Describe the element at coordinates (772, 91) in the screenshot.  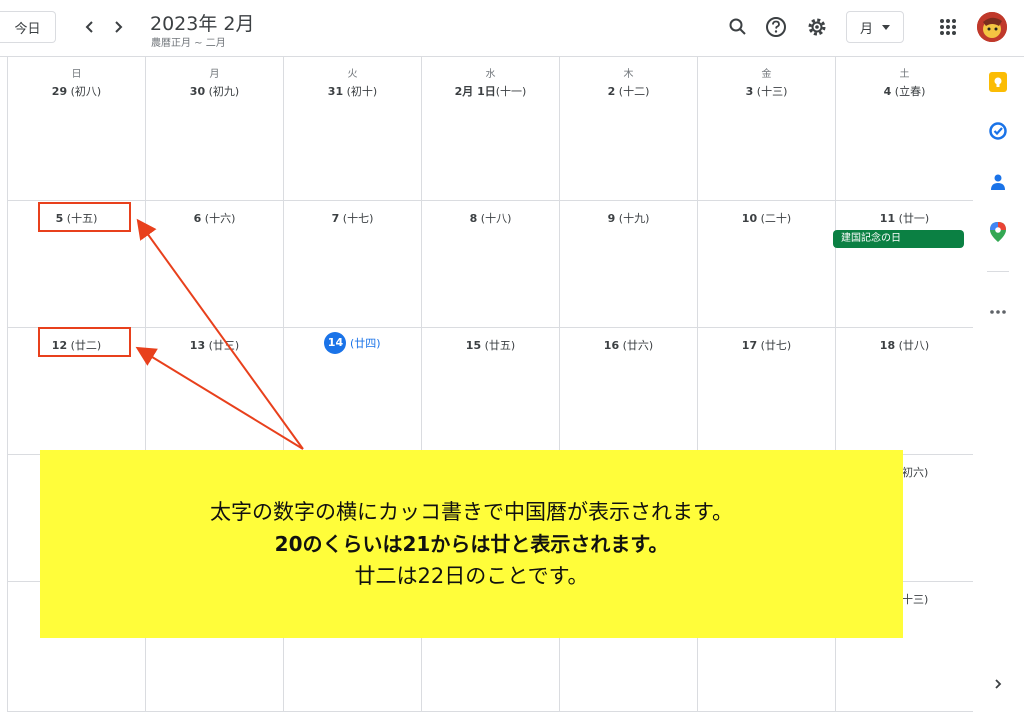
I see `lunar-date: (十三)` at that location.